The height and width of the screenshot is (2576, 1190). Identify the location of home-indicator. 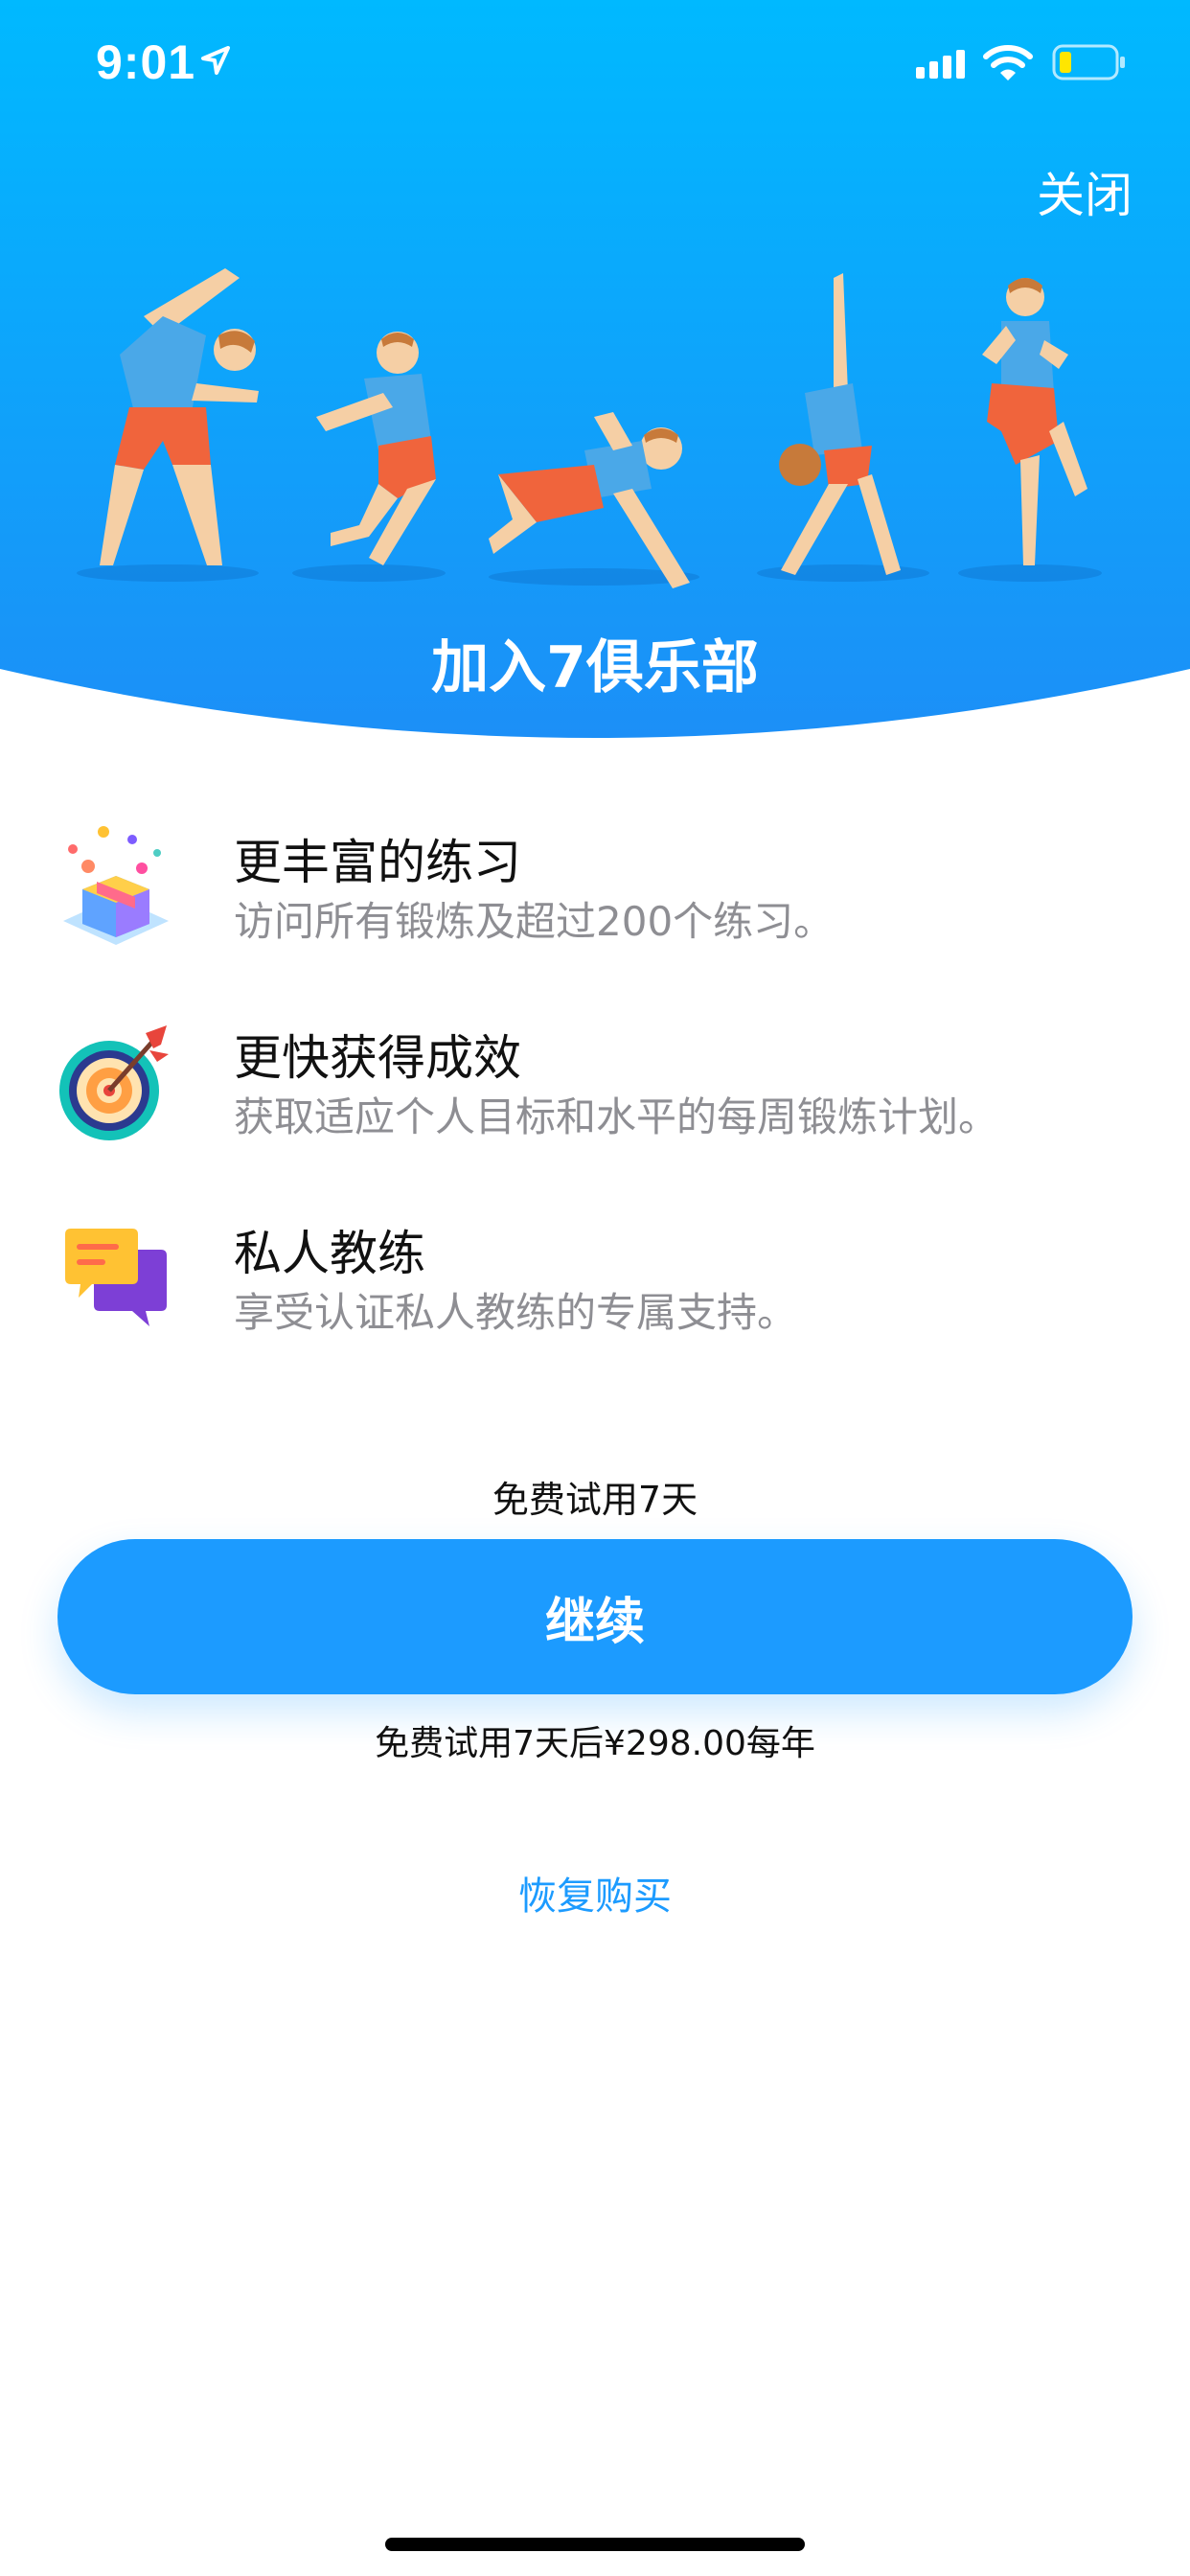
(595, 2544).